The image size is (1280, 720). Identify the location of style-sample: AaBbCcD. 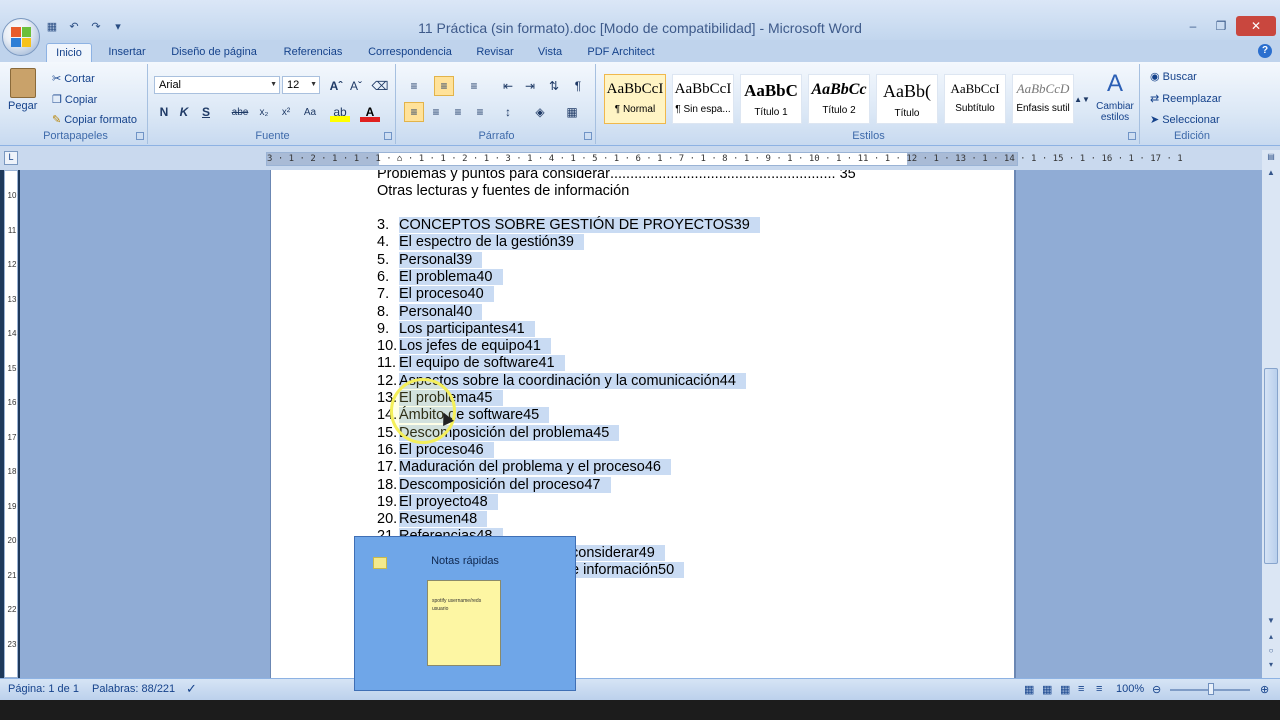
(1043, 88).